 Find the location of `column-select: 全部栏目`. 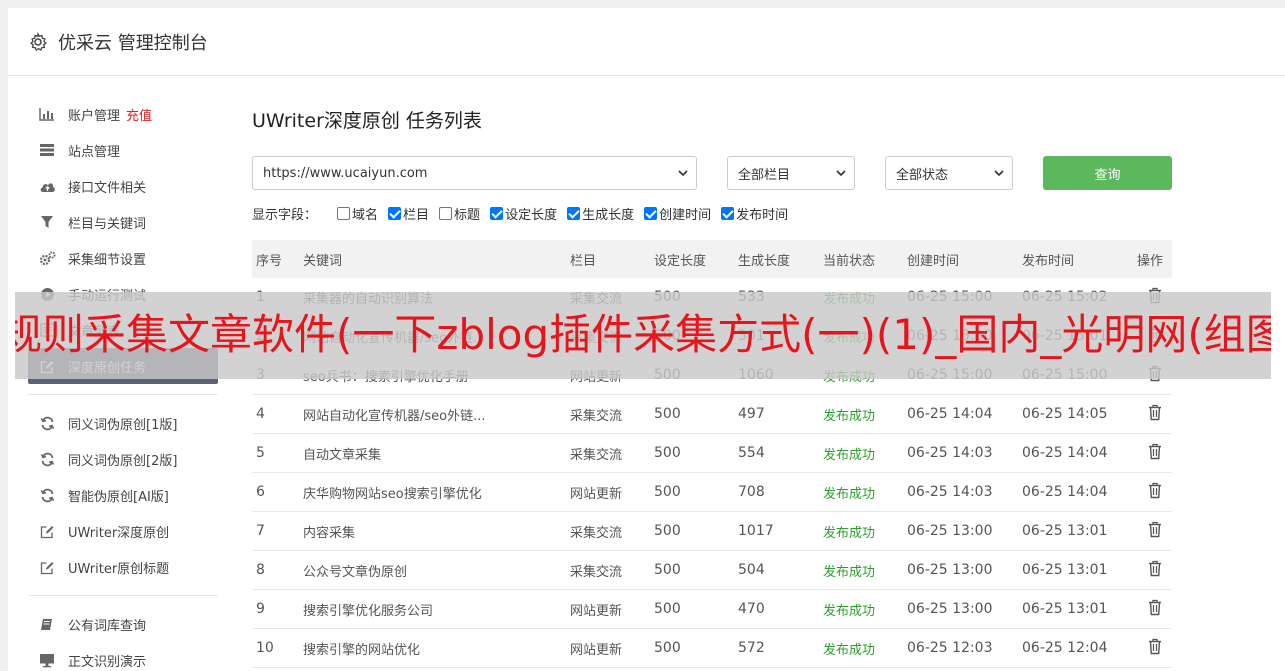

column-select: 全部栏目 is located at coordinates (791, 173).